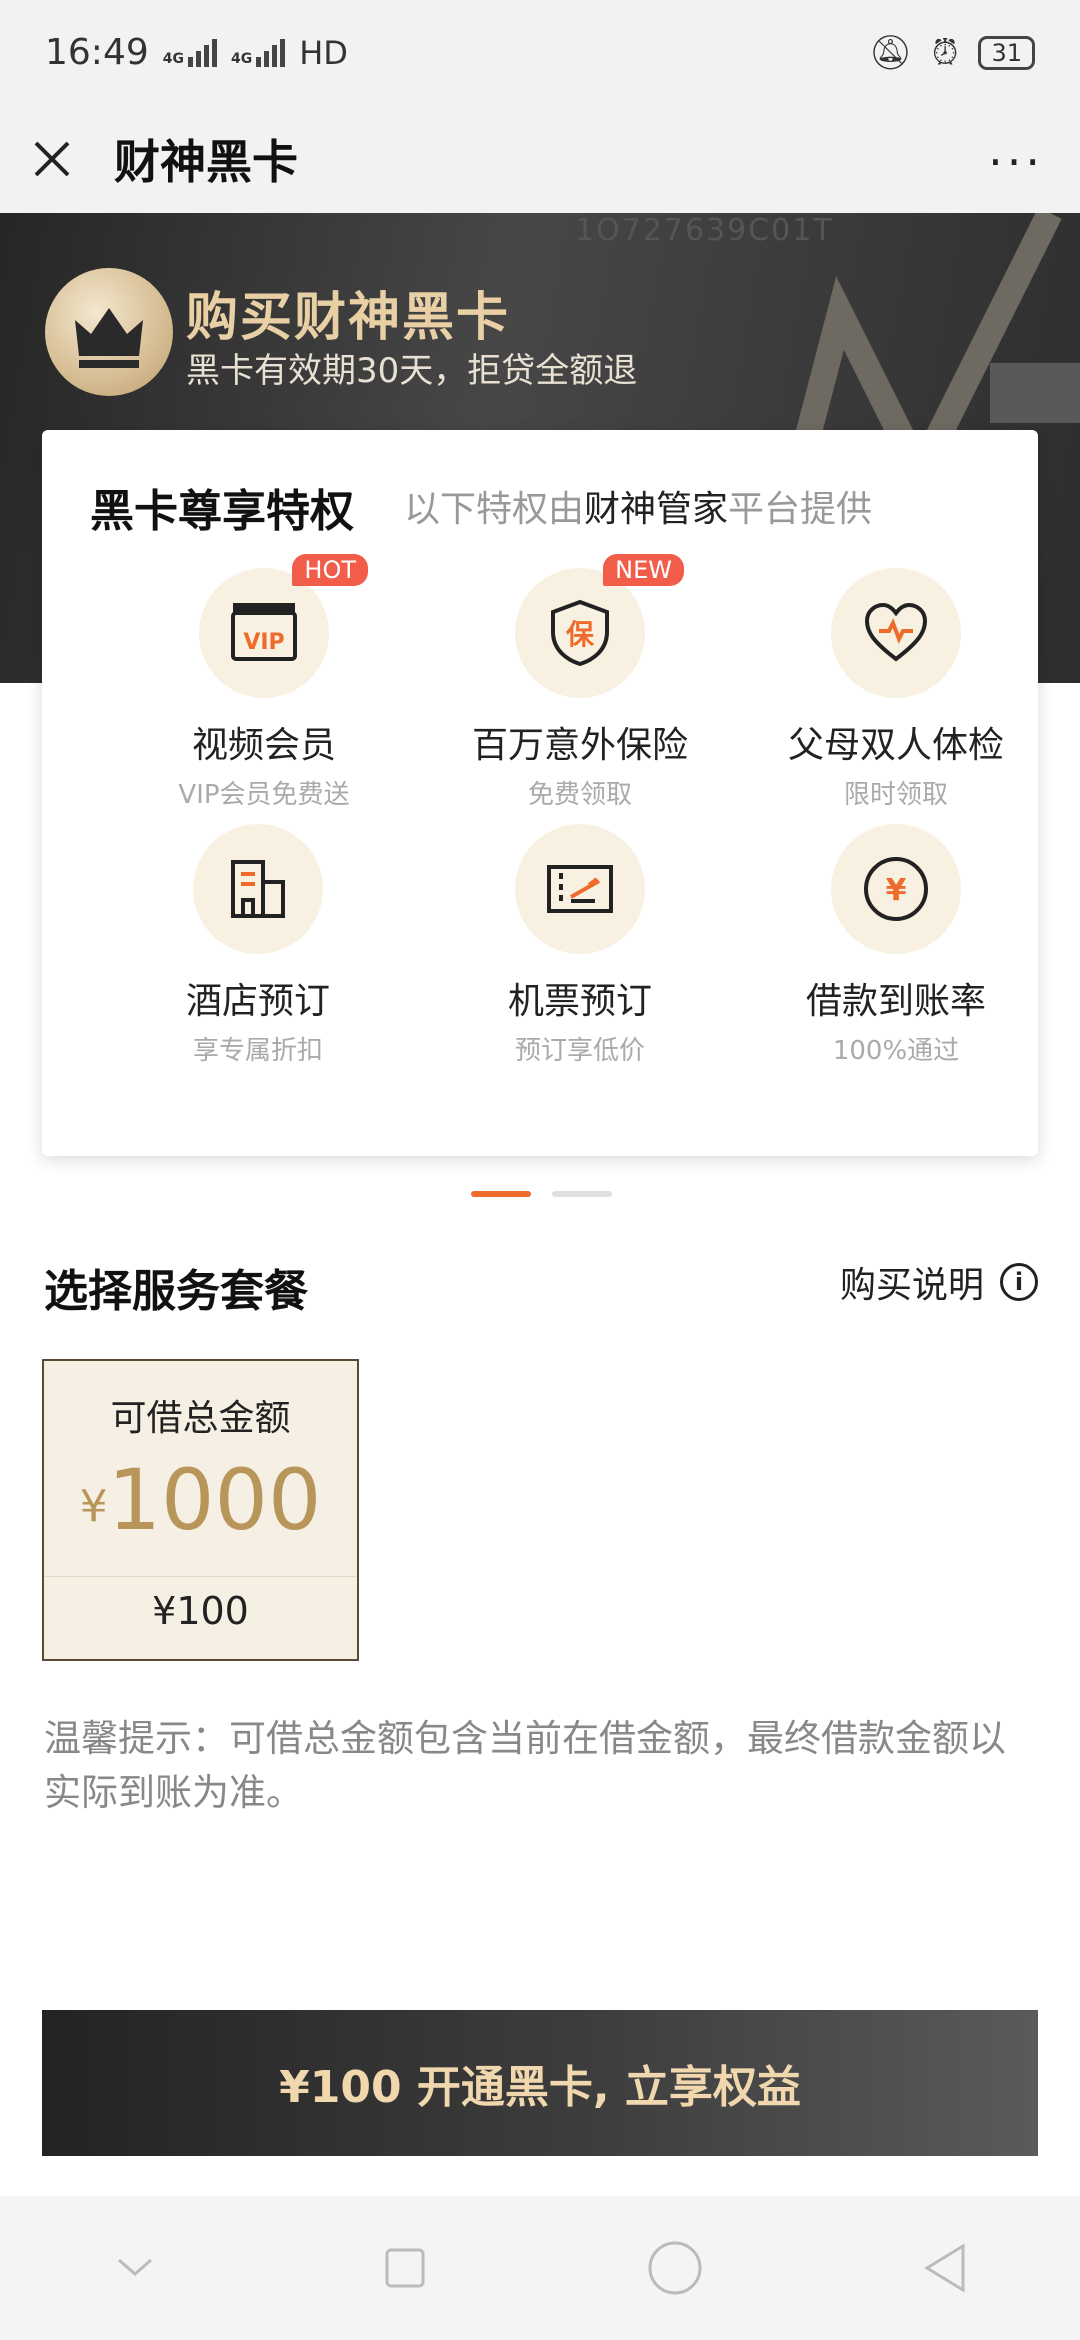 The image size is (1080, 2340). I want to click on info-icon: i, so click(1019, 1282).